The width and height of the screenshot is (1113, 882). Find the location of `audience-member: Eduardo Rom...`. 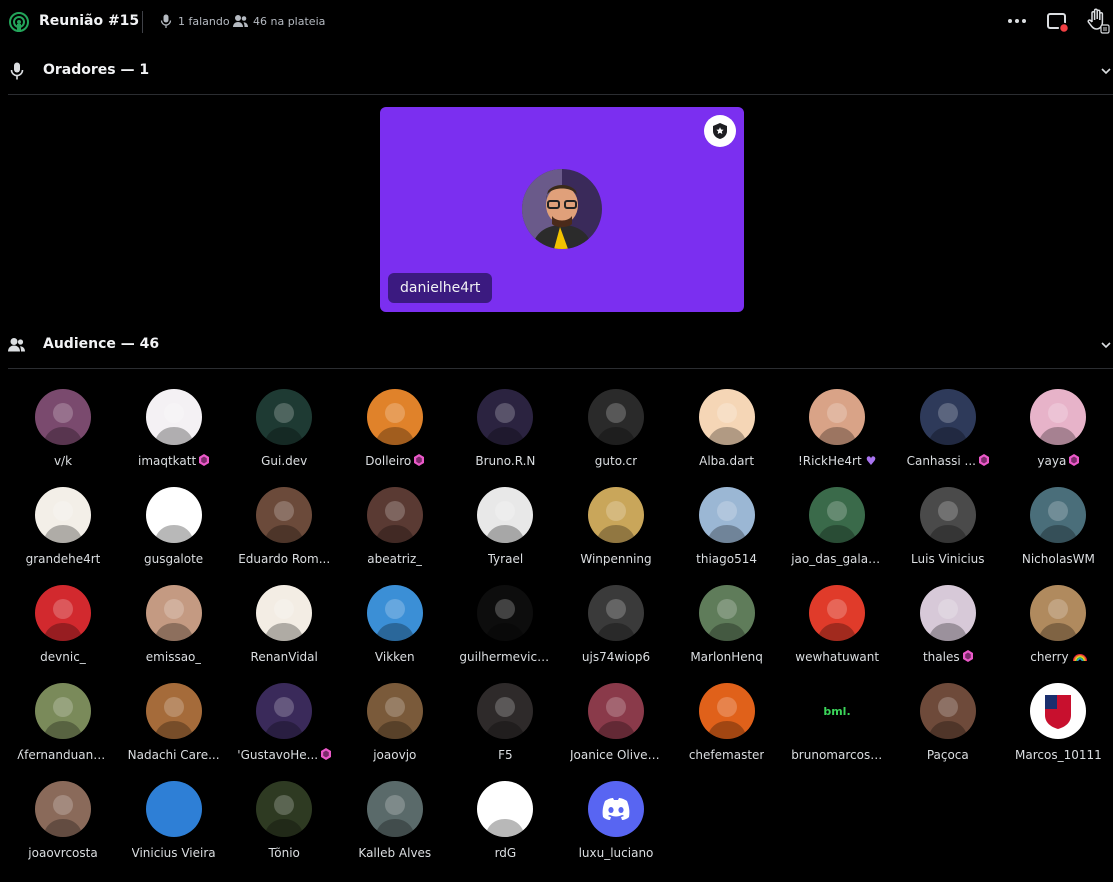

audience-member: Eduardo Rom... is located at coordinates (284, 536).